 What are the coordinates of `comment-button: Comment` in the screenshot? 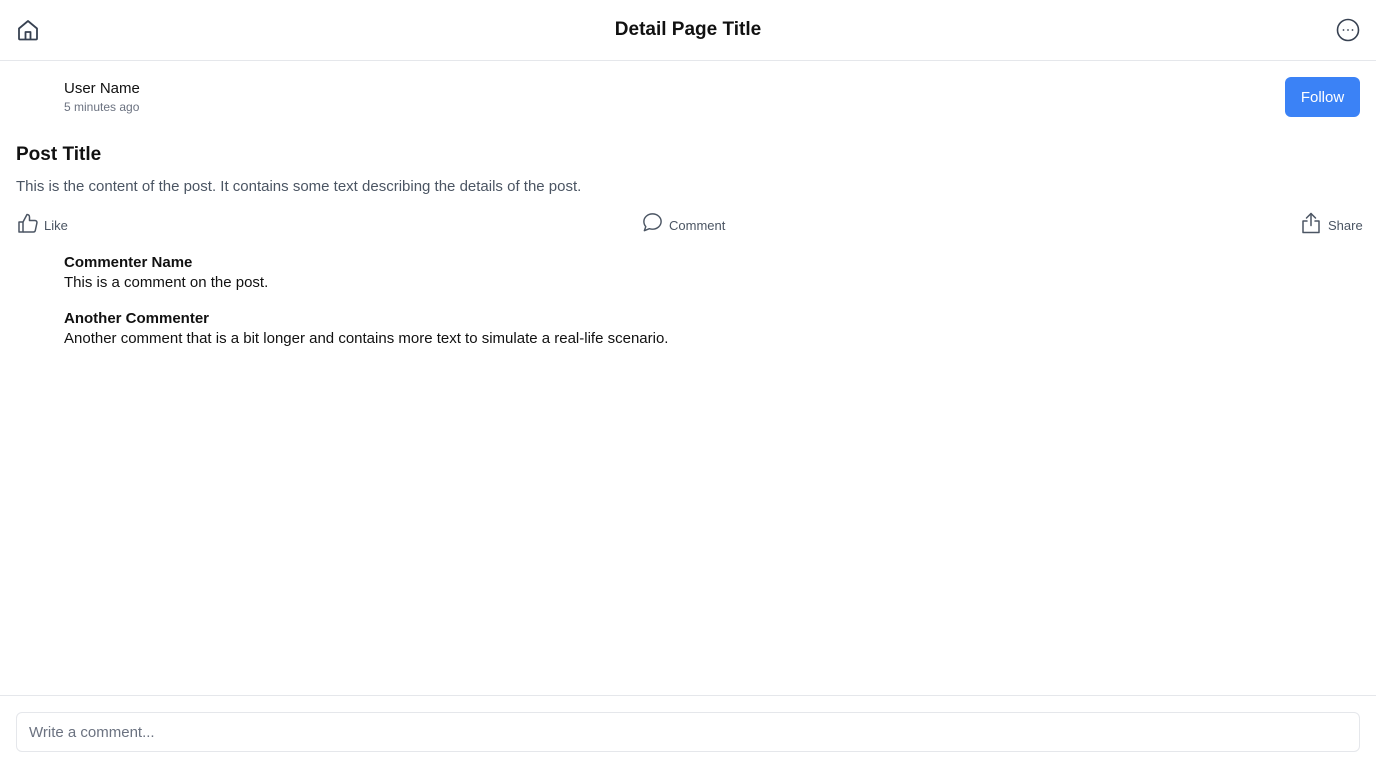 It's located at (683, 225).